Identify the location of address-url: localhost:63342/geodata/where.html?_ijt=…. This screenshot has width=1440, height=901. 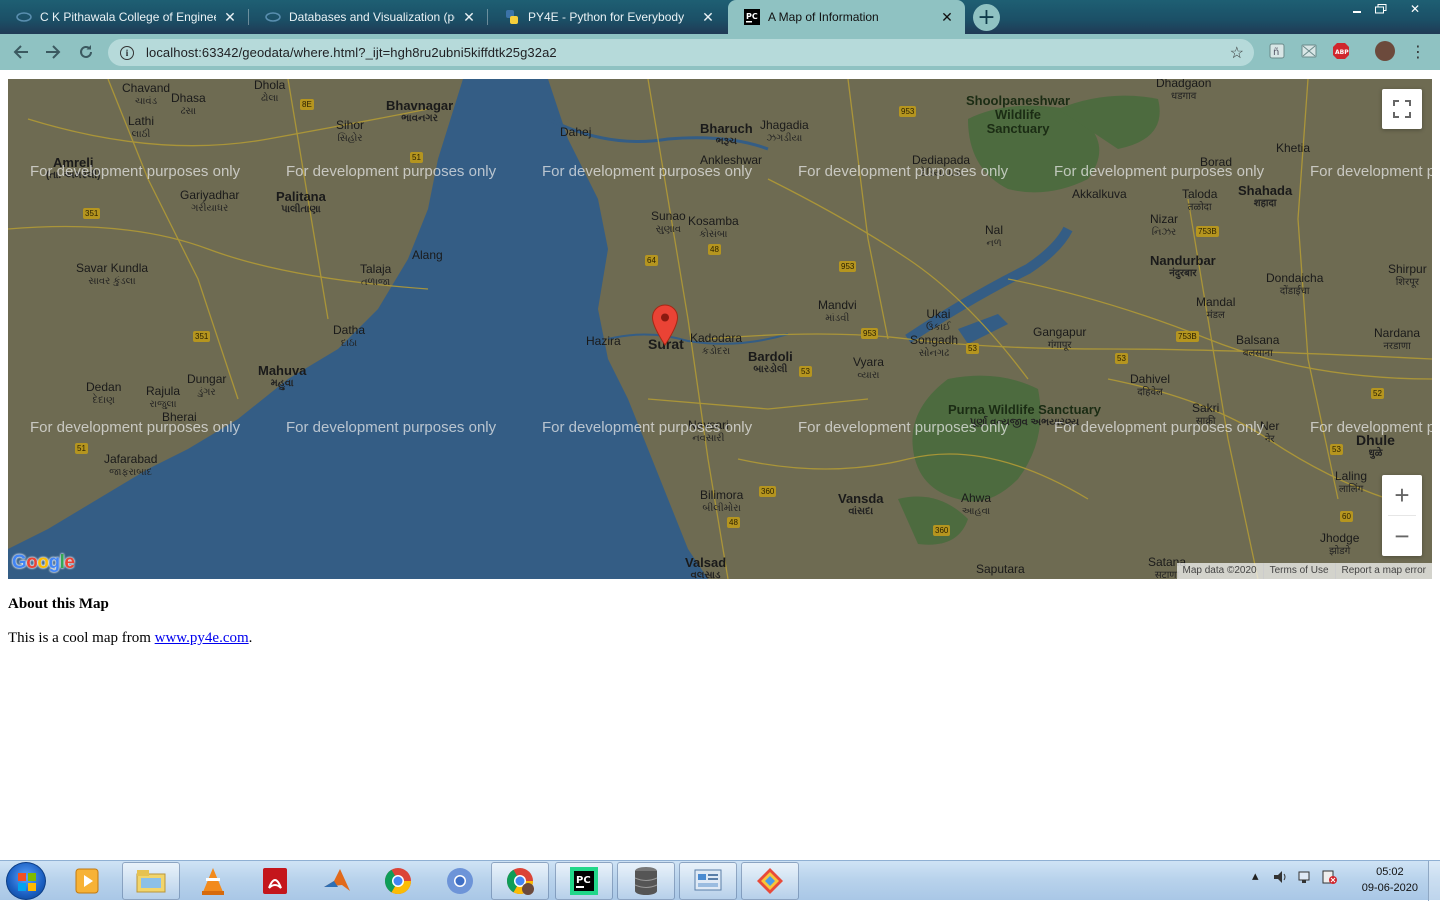
(351, 52).